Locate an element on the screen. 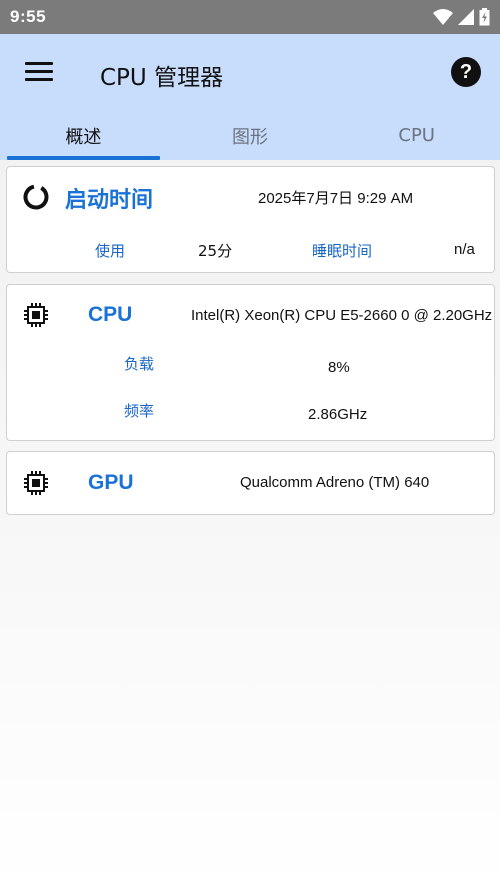  status-time: 9:55 is located at coordinates (28, 16).